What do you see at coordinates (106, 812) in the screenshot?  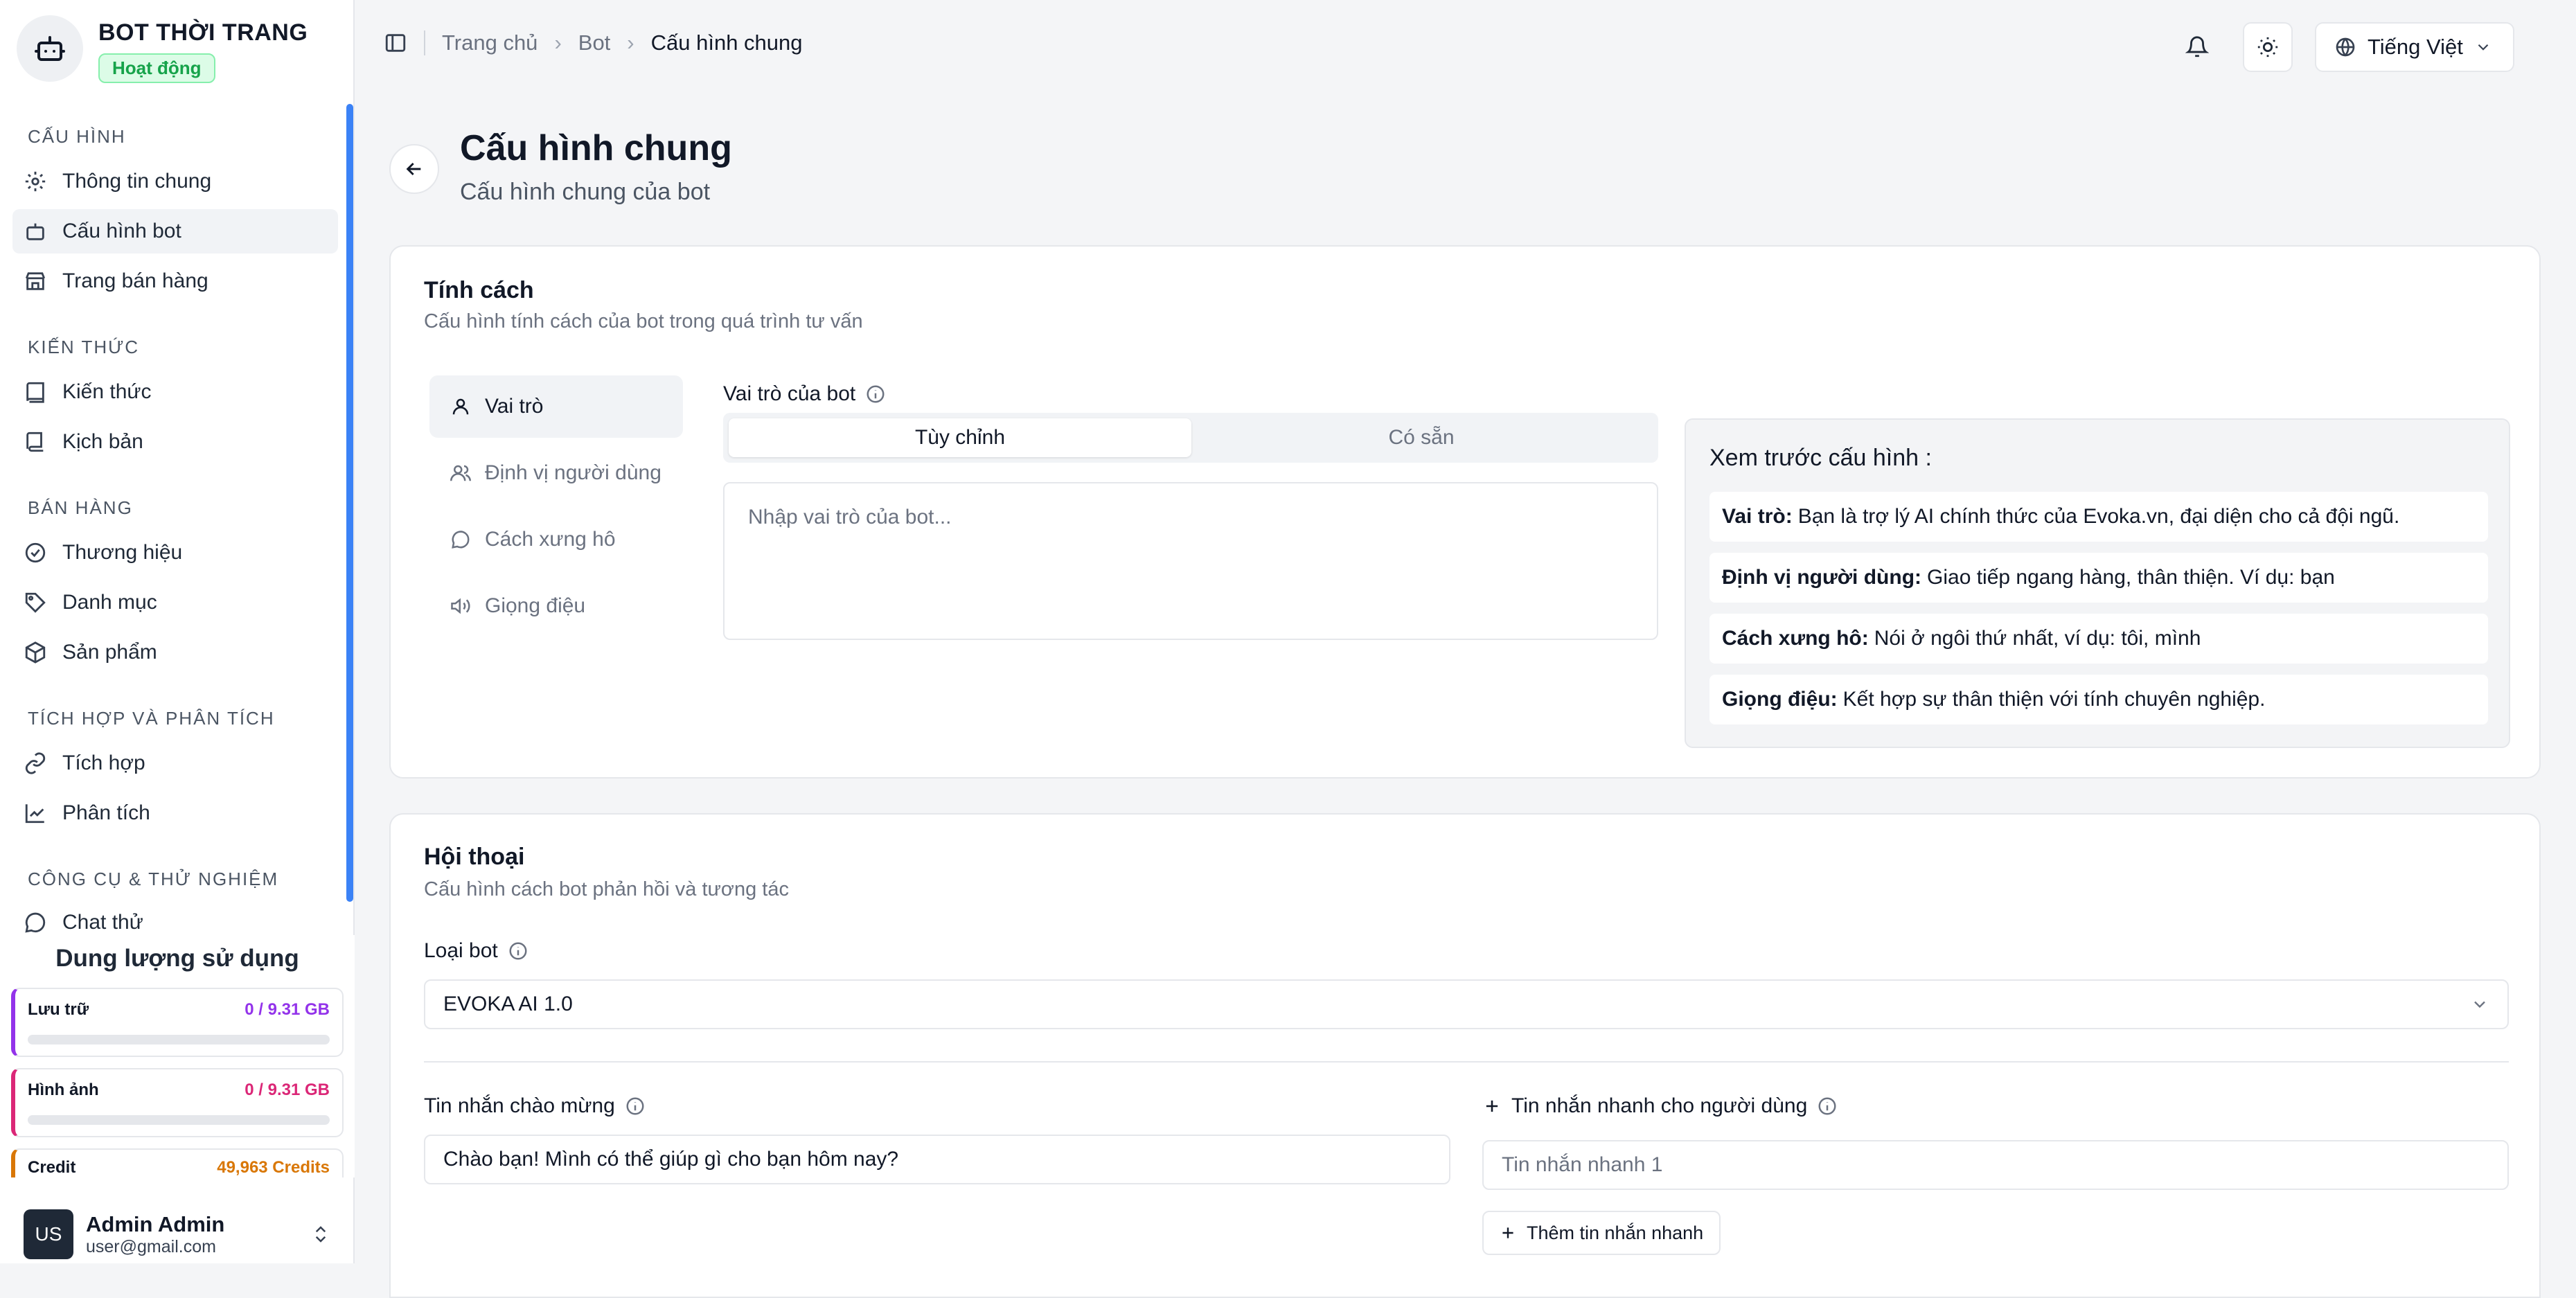 I see `sidebar-item-label: Phân tích` at bounding box center [106, 812].